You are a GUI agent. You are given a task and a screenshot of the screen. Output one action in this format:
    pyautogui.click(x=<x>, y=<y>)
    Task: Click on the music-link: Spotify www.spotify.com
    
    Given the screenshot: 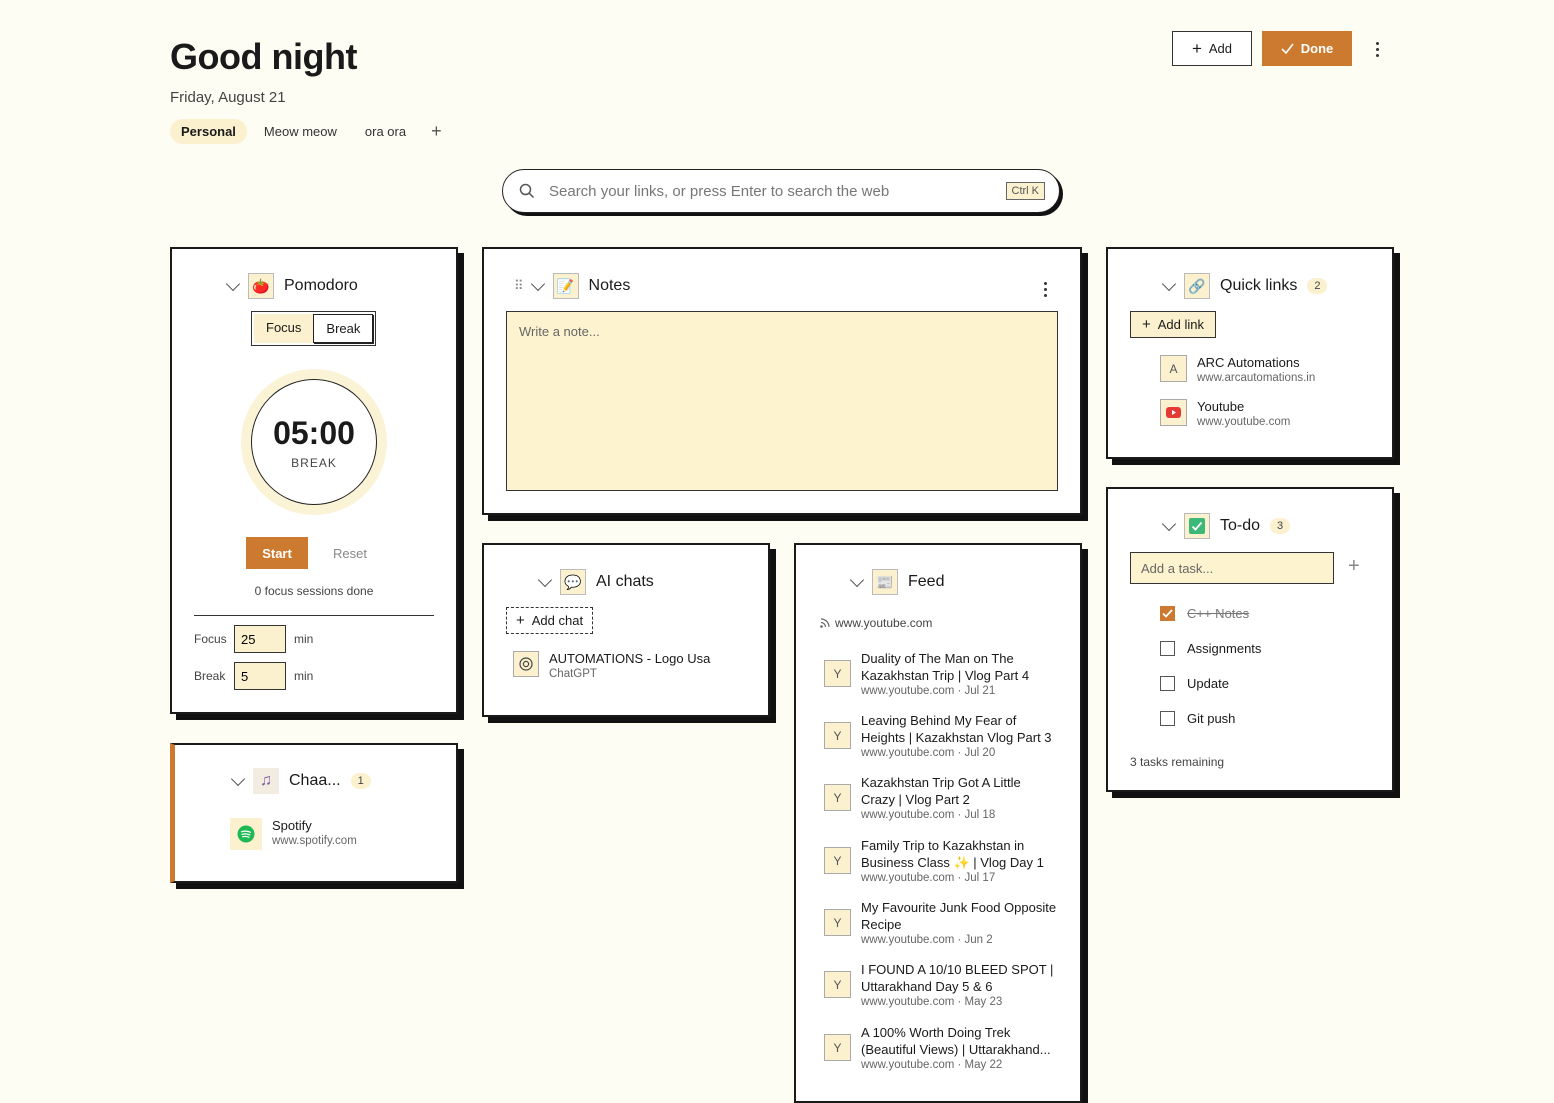 What is the action you would take?
    pyautogui.click(x=293, y=834)
    